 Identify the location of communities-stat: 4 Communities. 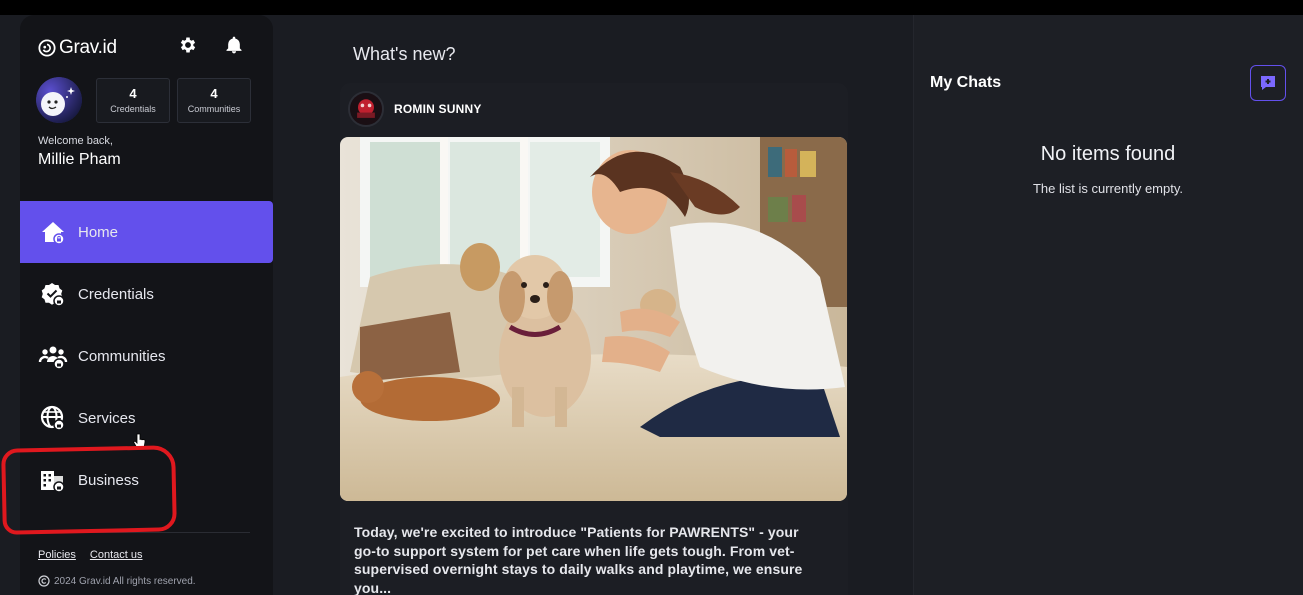
(214, 100).